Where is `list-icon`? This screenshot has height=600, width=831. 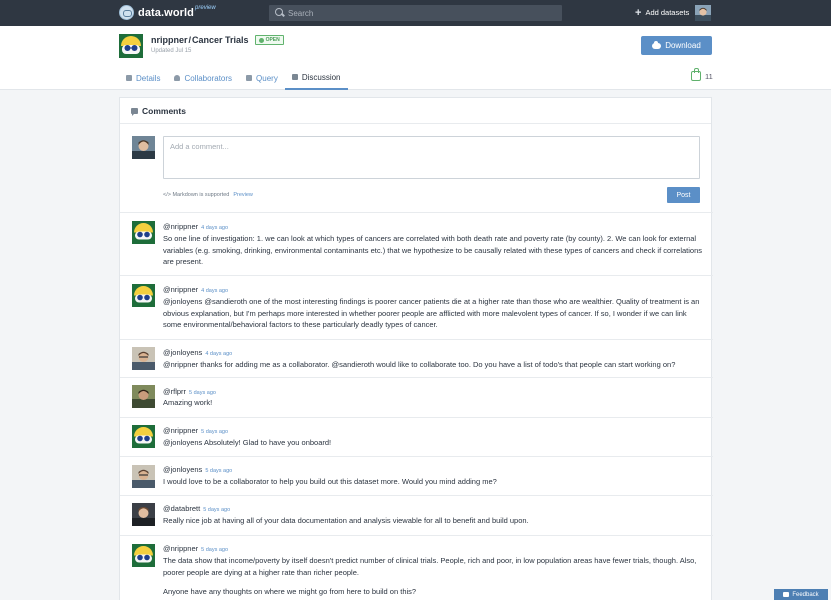
list-icon is located at coordinates (129, 78).